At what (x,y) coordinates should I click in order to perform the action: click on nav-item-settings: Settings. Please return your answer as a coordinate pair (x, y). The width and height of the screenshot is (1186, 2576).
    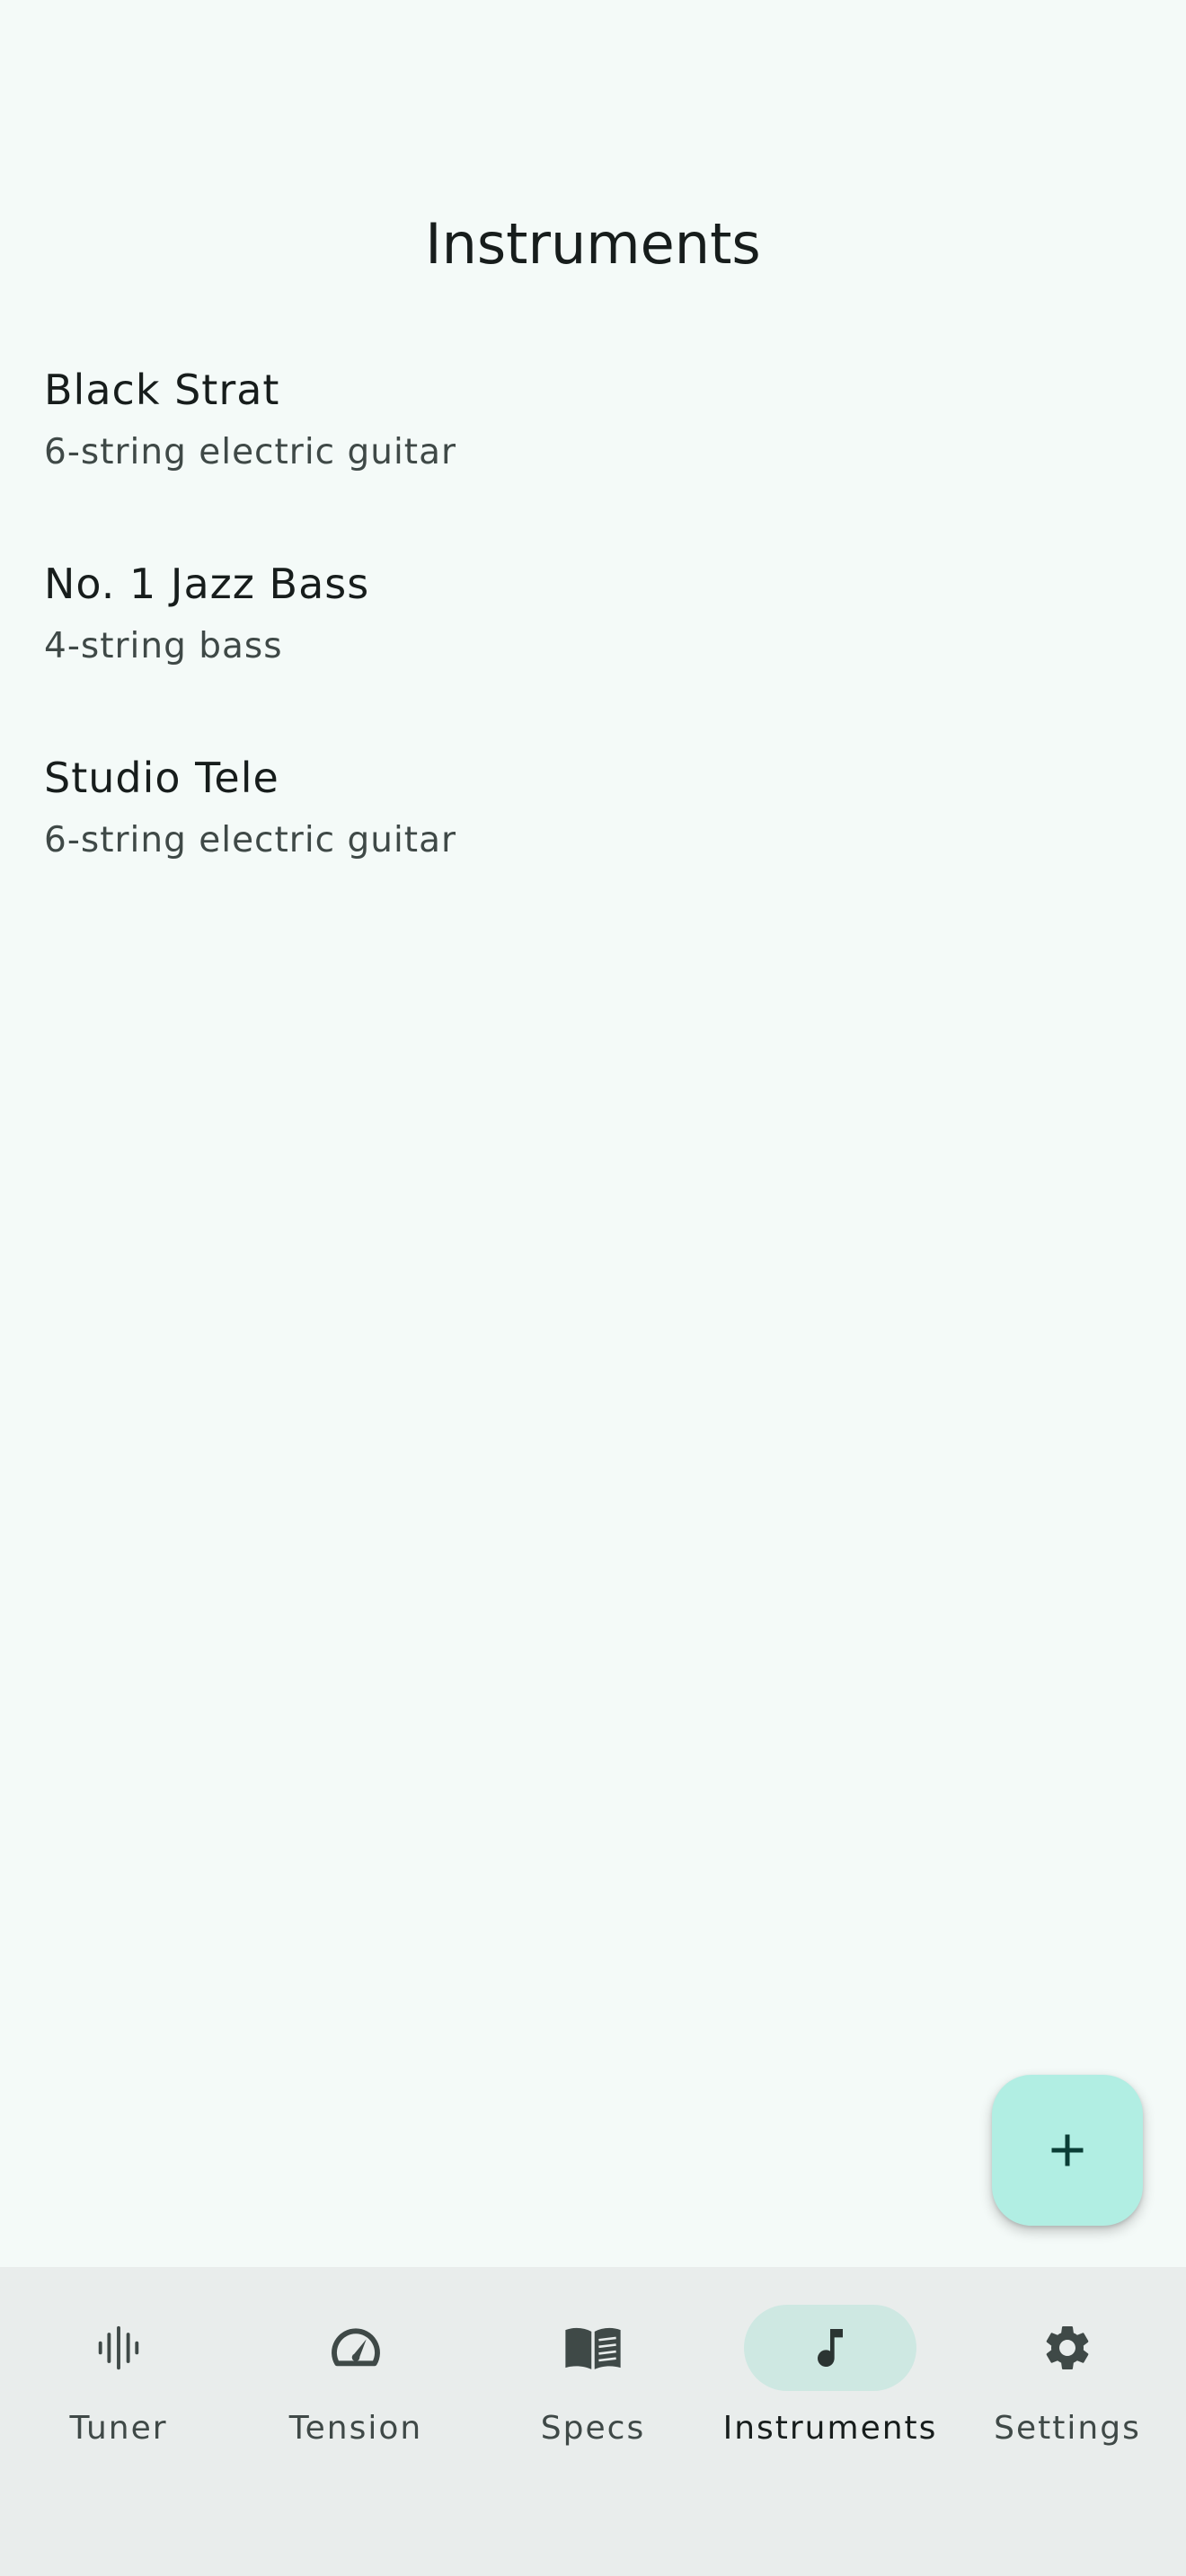
    Looking at the image, I should click on (1067, 2385).